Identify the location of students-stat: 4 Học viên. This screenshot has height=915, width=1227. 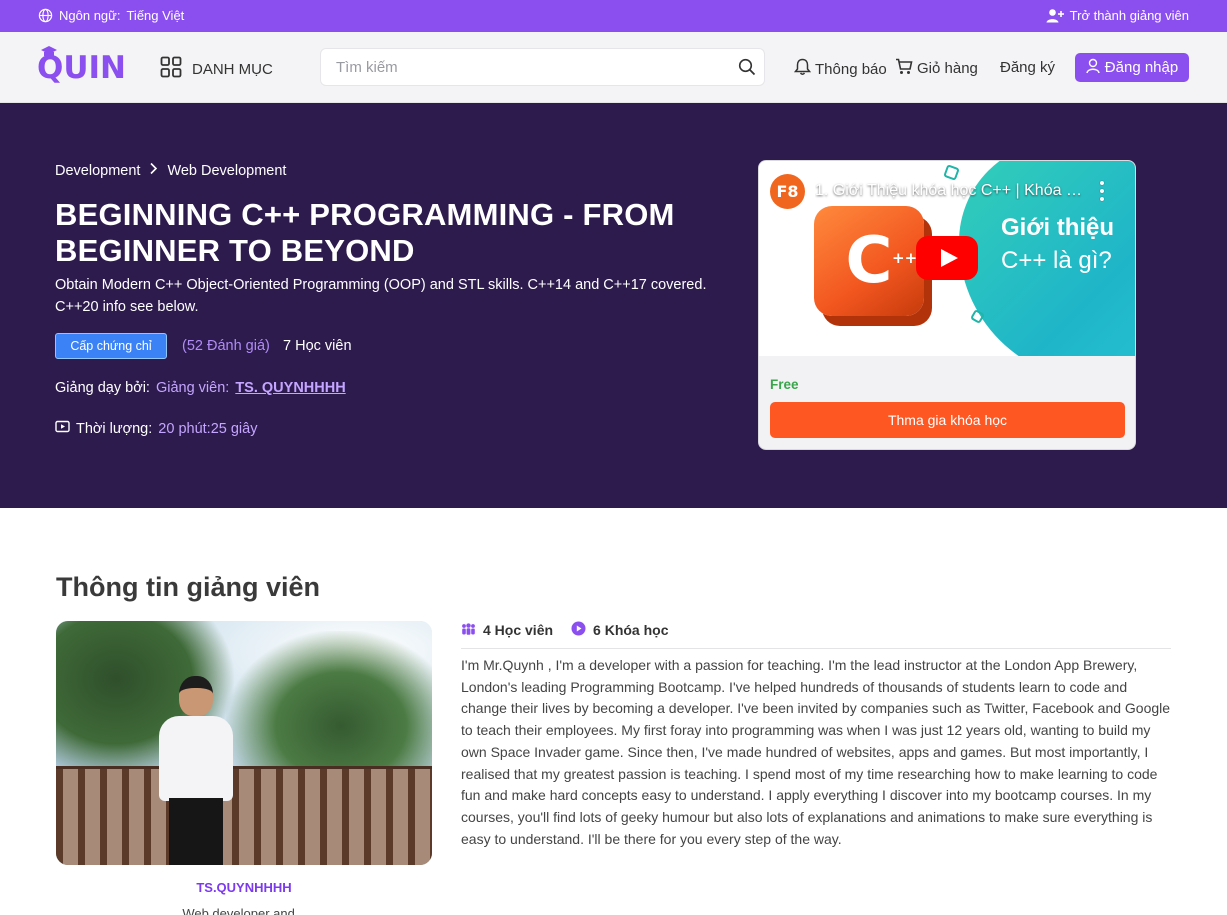
(507, 630).